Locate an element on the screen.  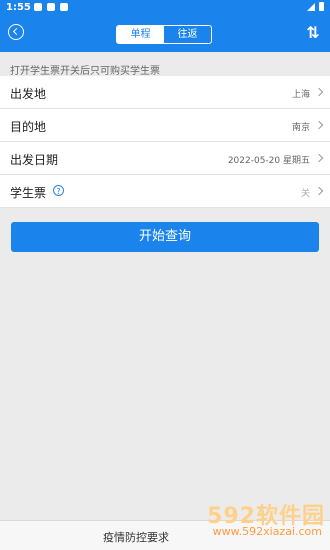
student-ticket-row: 学生票 ? 关 is located at coordinates (165, 191).